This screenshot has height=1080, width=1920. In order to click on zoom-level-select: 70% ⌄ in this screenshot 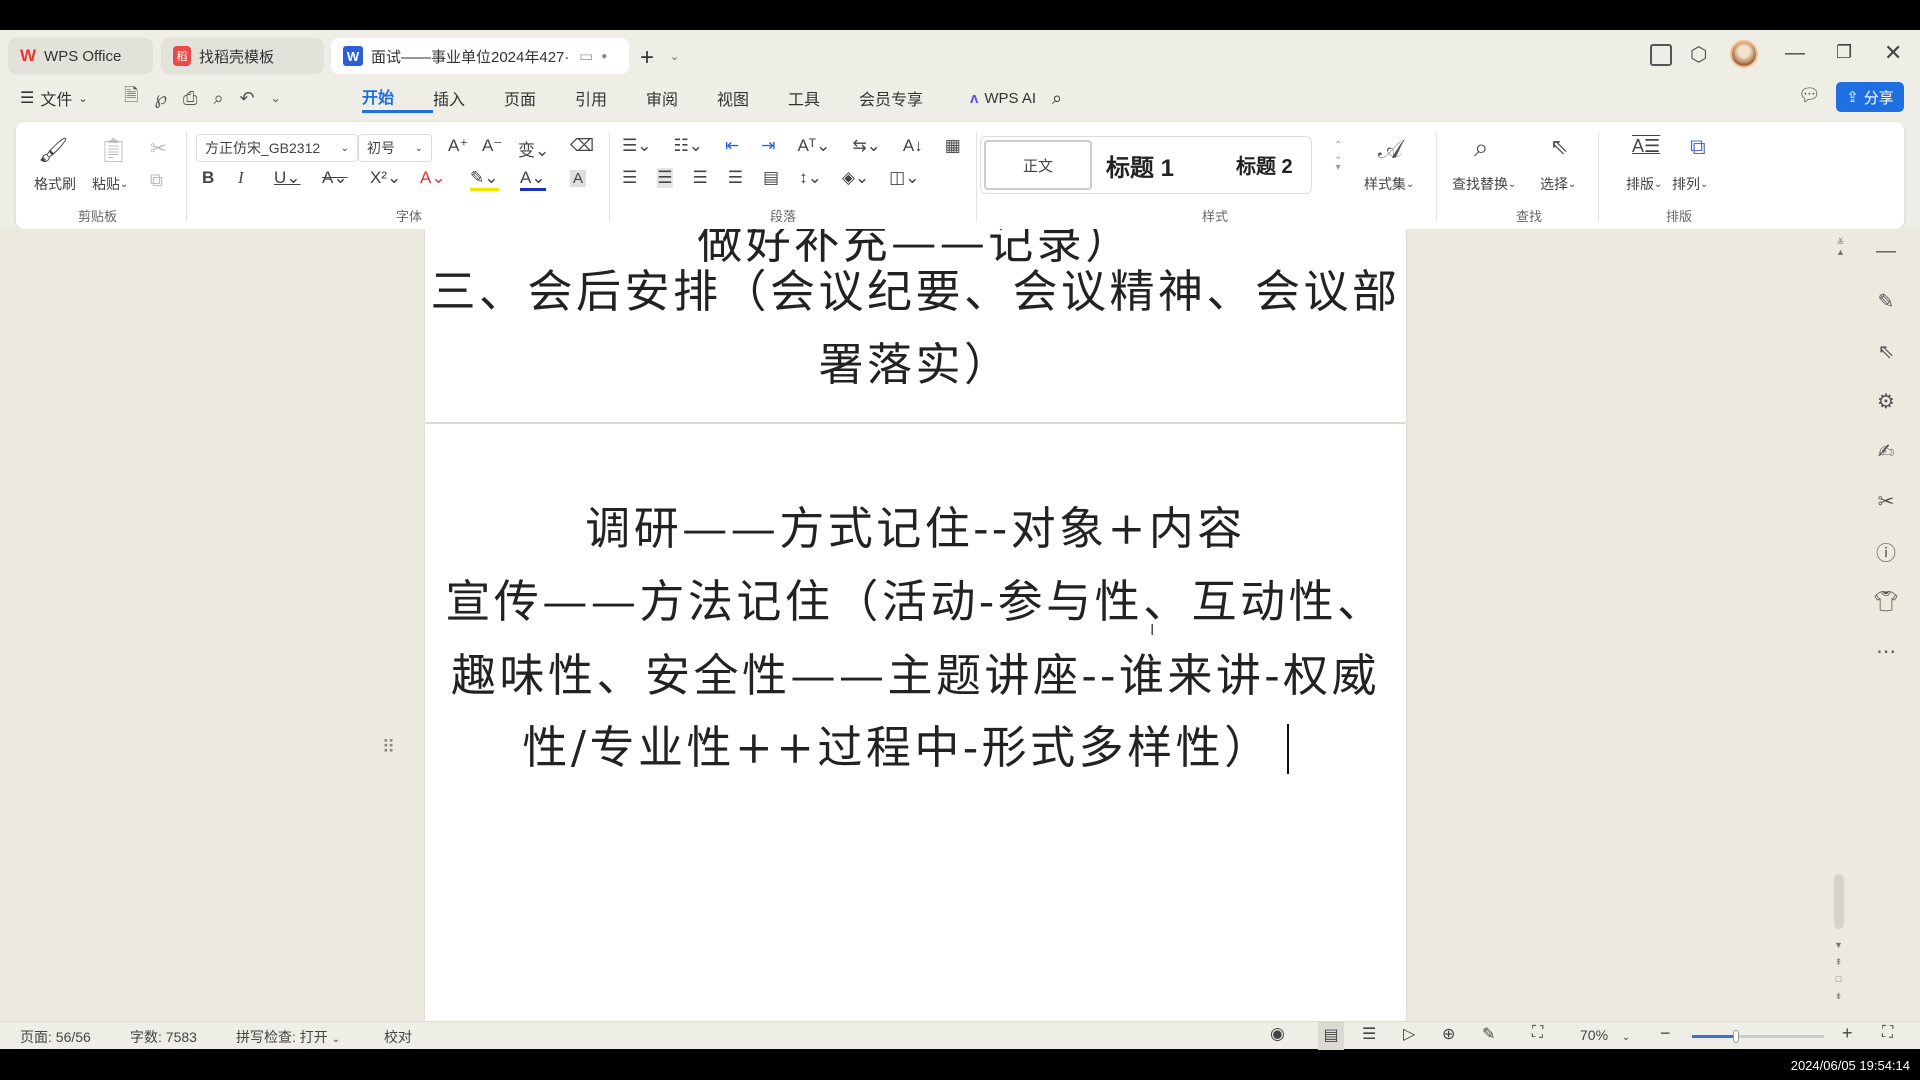, I will do `click(1605, 1035)`.